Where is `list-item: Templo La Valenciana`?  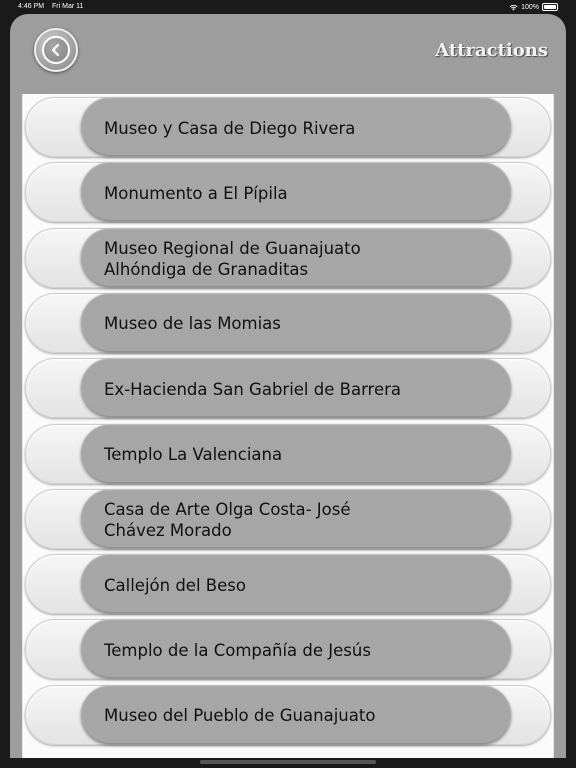
list-item: Templo La Valenciana is located at coordinates (288, 454).